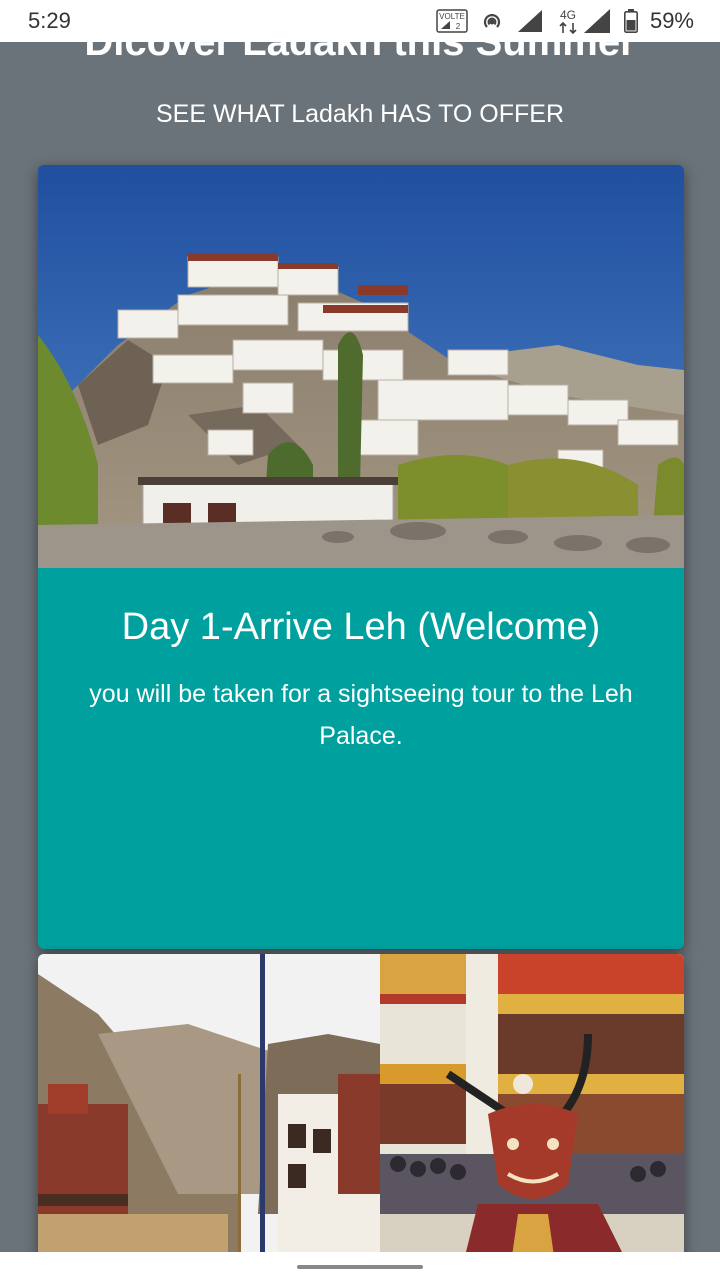  Describe the element at coordinates (458, 26) in the screenshot. I see `volte-sub-text: 2` at that location.